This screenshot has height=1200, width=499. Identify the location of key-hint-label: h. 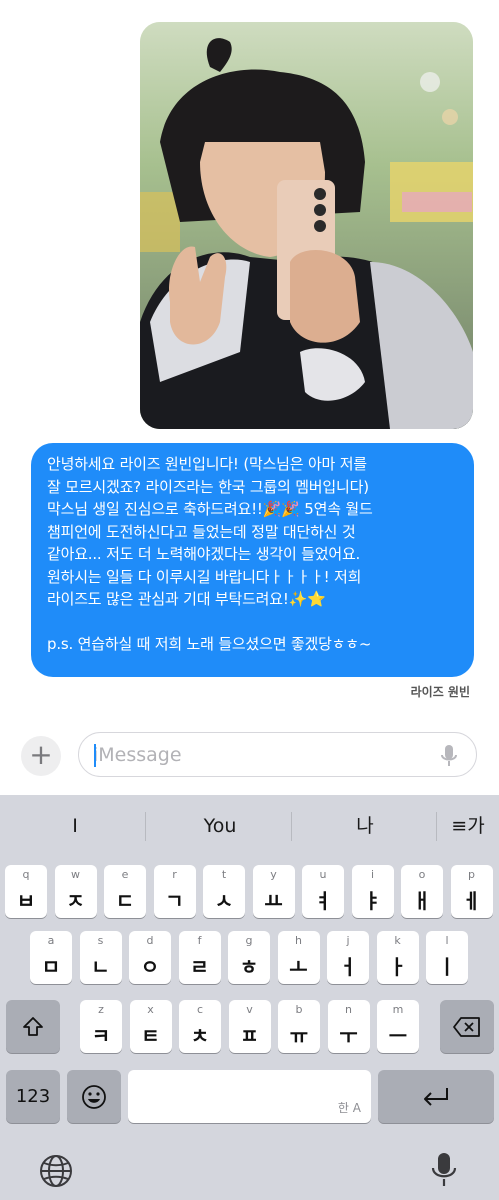
(298, 940).